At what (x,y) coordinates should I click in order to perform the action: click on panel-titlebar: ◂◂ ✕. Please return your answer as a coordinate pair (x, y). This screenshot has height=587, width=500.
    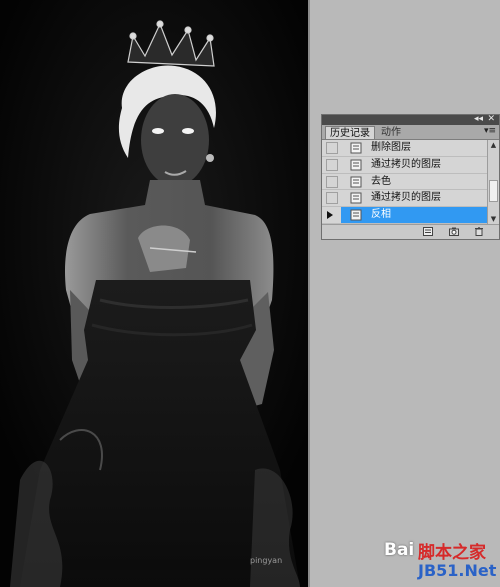
    Looking at the image, I should click on (410, 119).